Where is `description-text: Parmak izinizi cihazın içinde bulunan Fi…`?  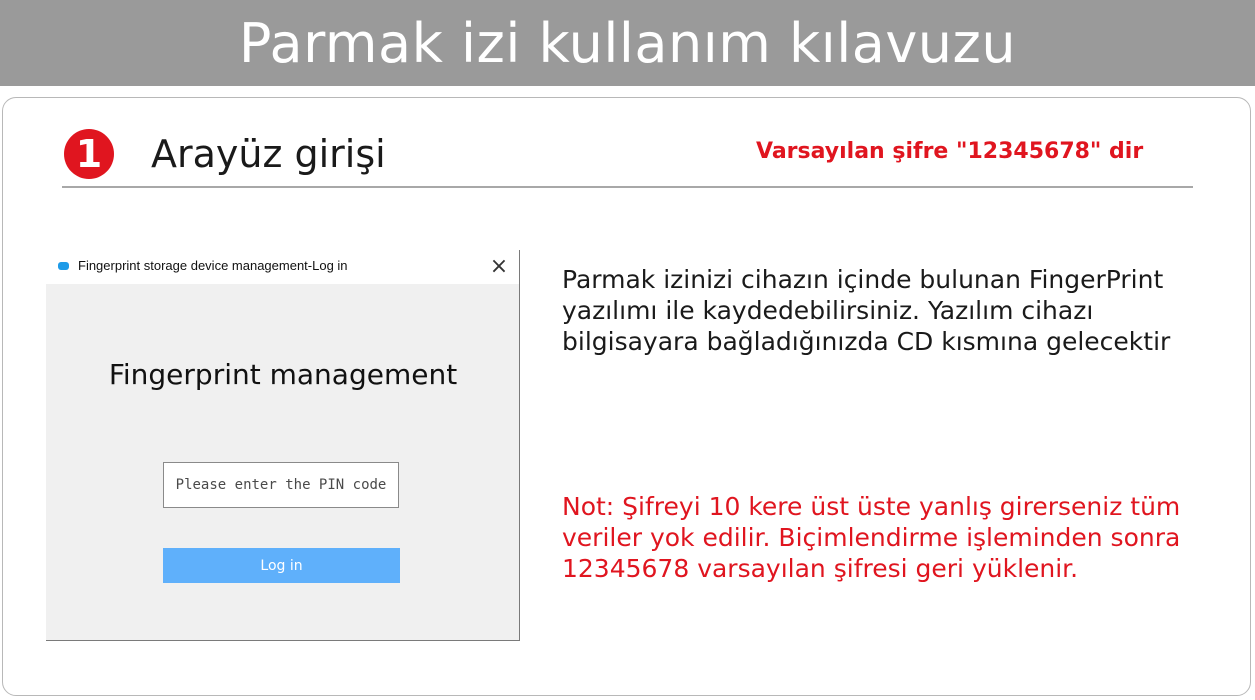
description-text: Parmak izinizi cihazın içinde bulunan Fi… is located at coordinates (866, 310).